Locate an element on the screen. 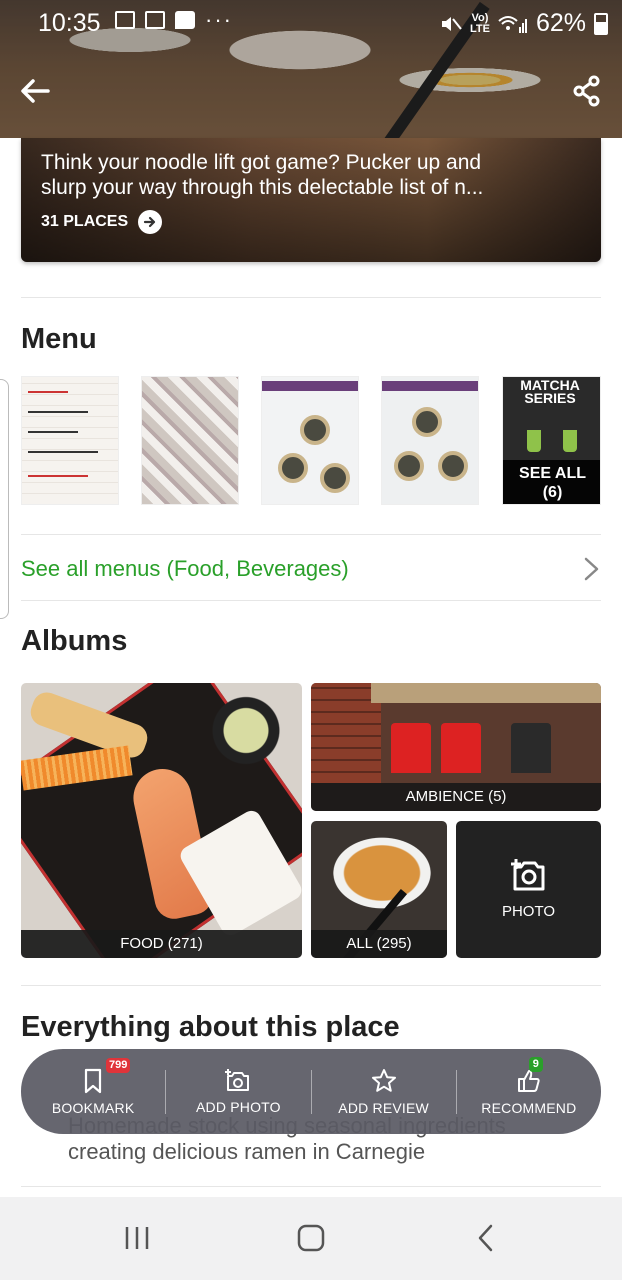  menu-thumbnails: MATCHA SERIES SEE ALL (6) is located at coordinates (311, 440).